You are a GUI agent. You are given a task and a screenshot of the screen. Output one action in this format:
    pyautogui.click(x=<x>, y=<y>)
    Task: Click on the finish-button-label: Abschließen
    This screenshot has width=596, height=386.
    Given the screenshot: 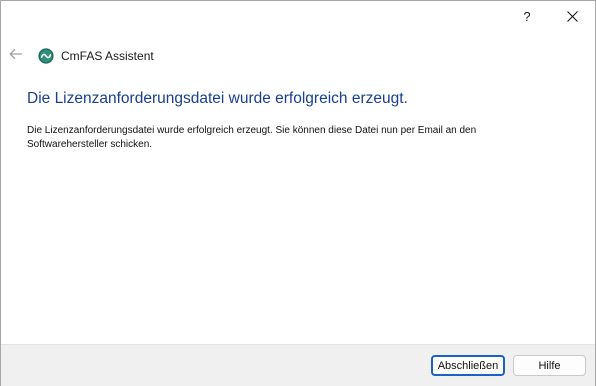 What is the action you would take?
    pyautogui.click(x=468, y=365)
    